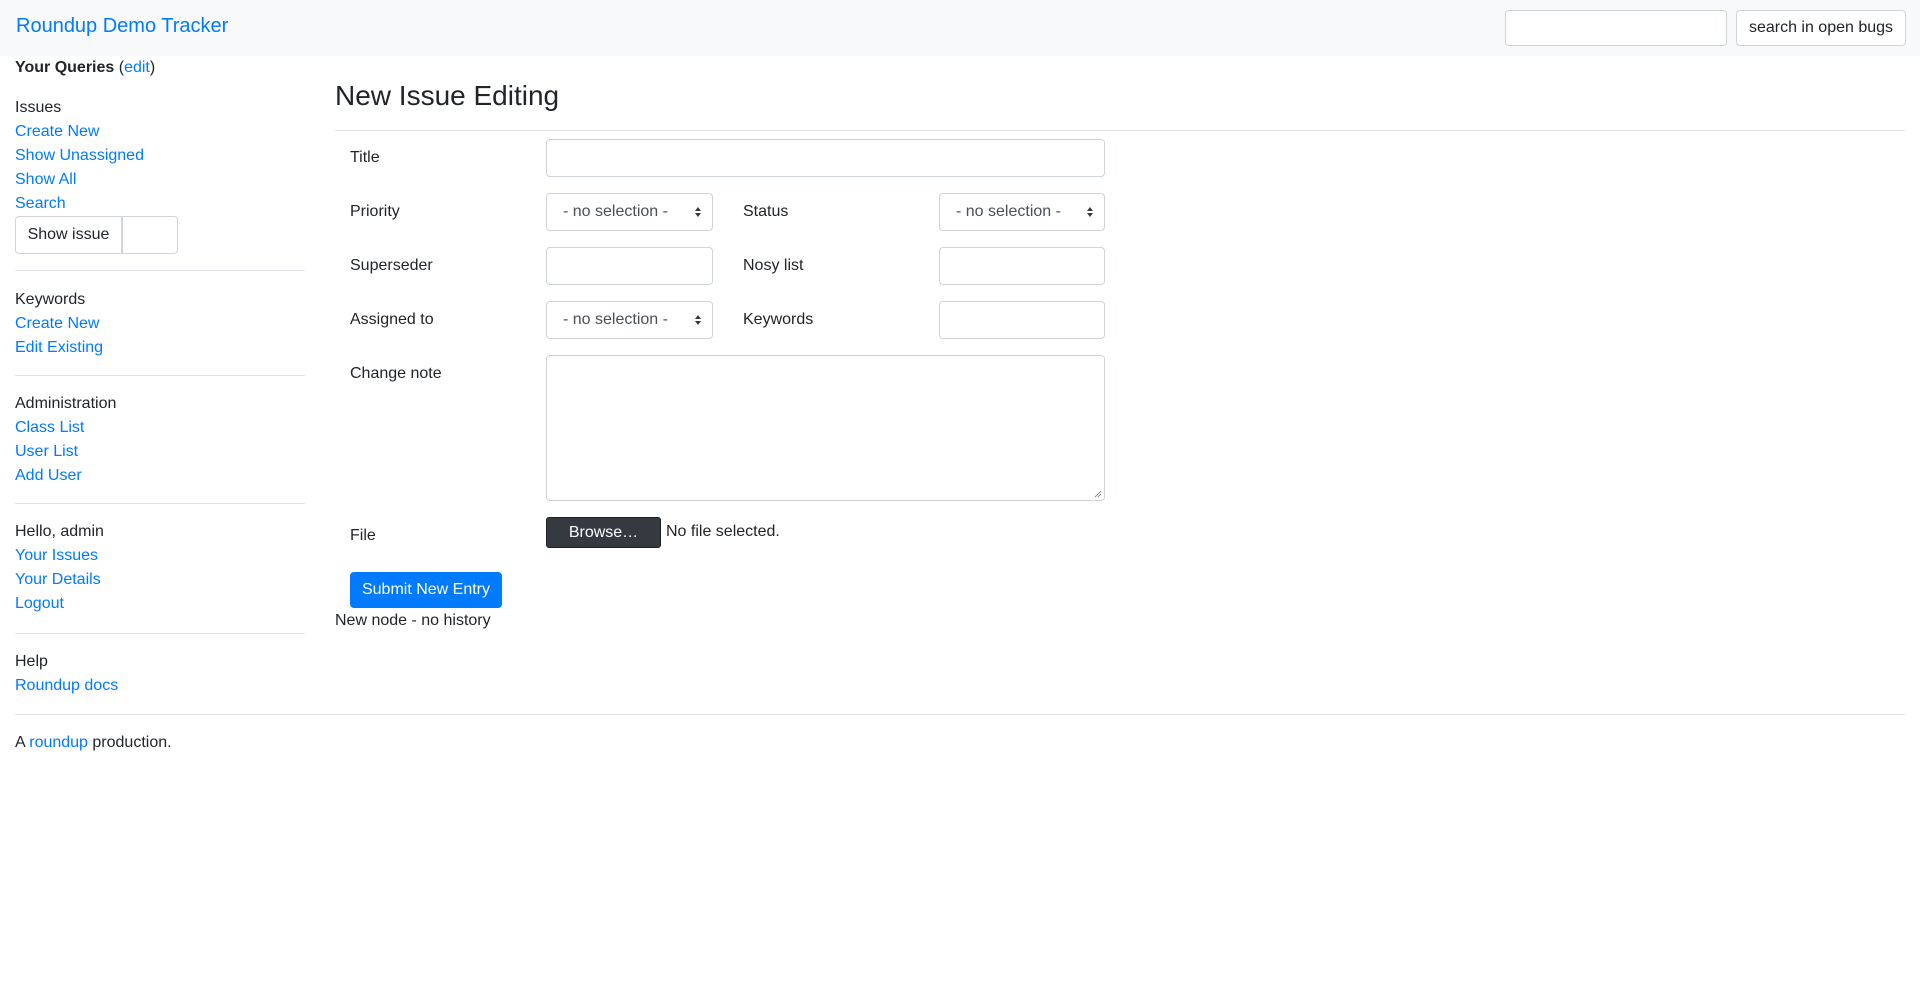 The width and height of the screenshot is (1920, 991). Describe the element at coordinates (825, 428) in the screenshot. I see `change-note-textarea` at that location.